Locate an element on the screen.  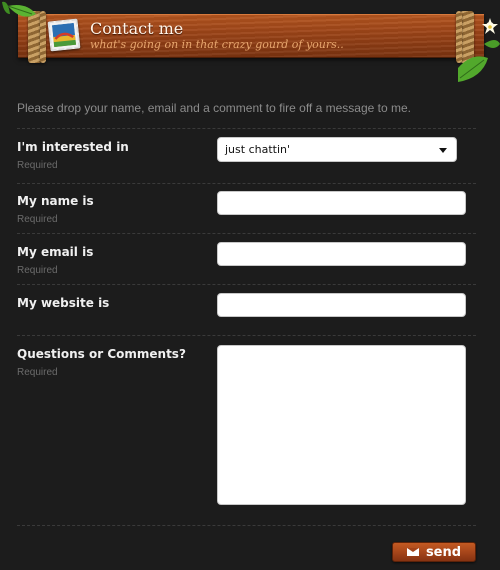
send-button: send is located at coordinates (434, 552).